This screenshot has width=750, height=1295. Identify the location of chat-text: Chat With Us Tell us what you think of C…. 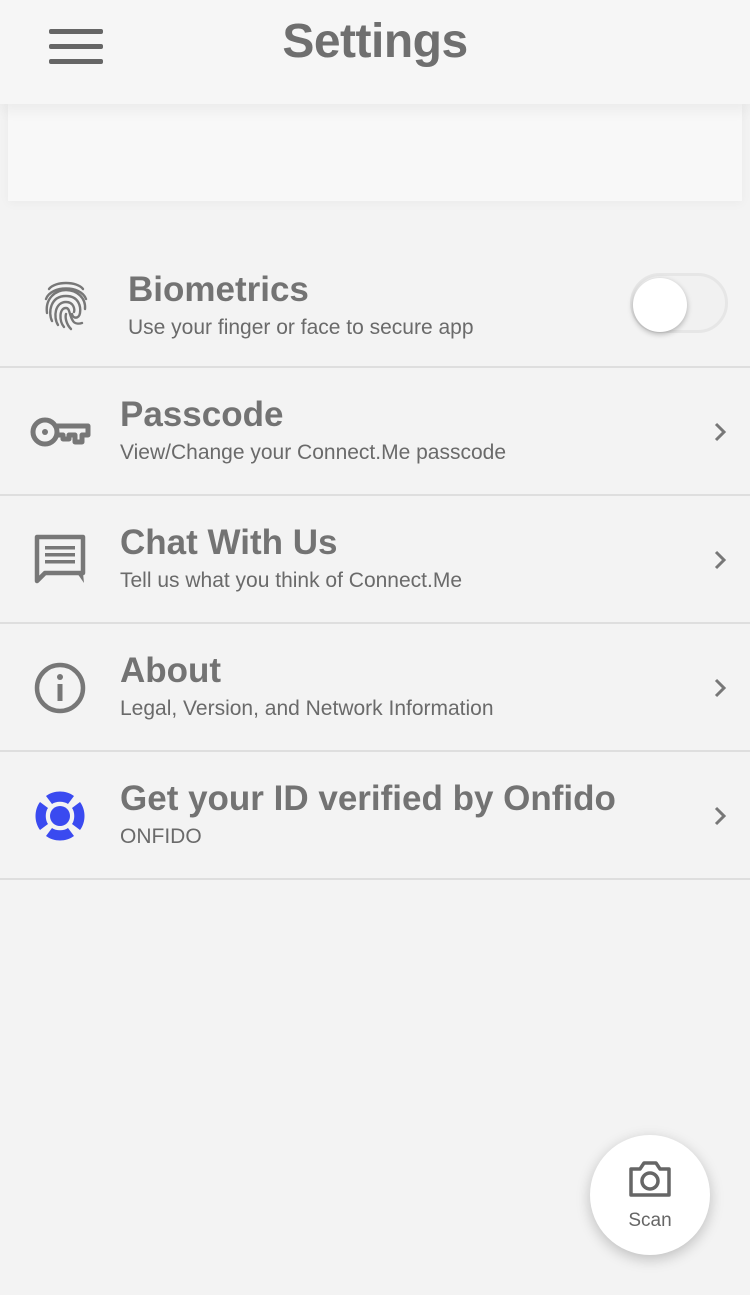
(291, 559).